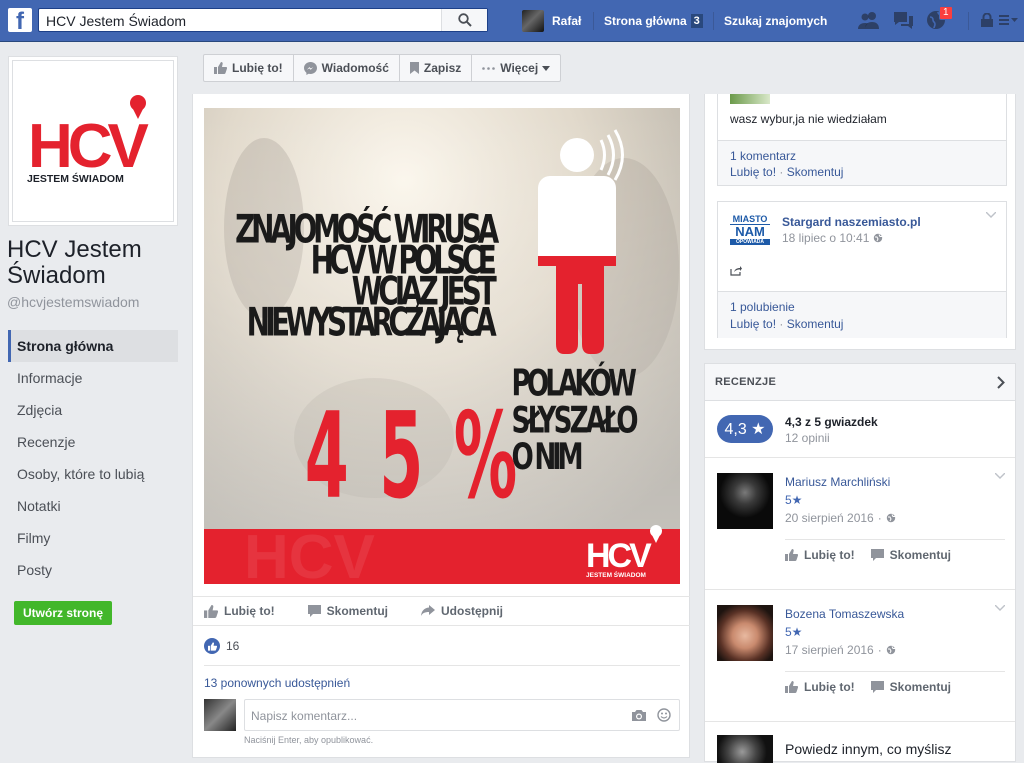 The width and height of the screenshot is (1024, 763). Describe the element at coordinates (372, 323) in the screenshot. I see `headline-line-4: NIEWYSTARCZAJĄCA` at that location.